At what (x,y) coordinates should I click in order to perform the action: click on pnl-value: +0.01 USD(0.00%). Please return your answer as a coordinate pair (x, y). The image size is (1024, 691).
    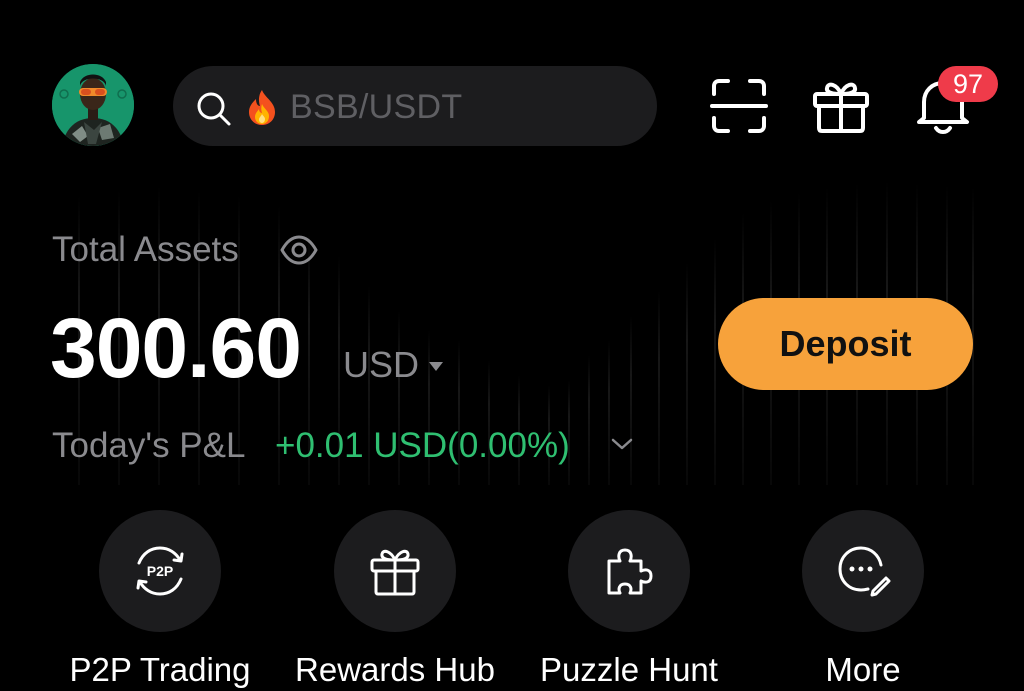
    Looking at the image, I should click on (422, 445).